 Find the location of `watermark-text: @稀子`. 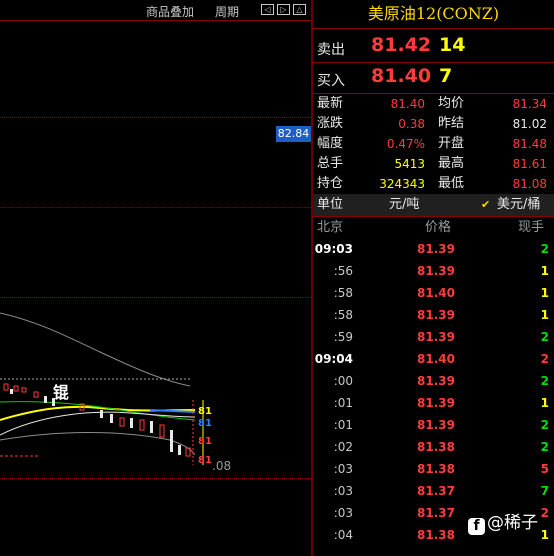

watermark-text: @稀子 is located at coordinates (512, 523).